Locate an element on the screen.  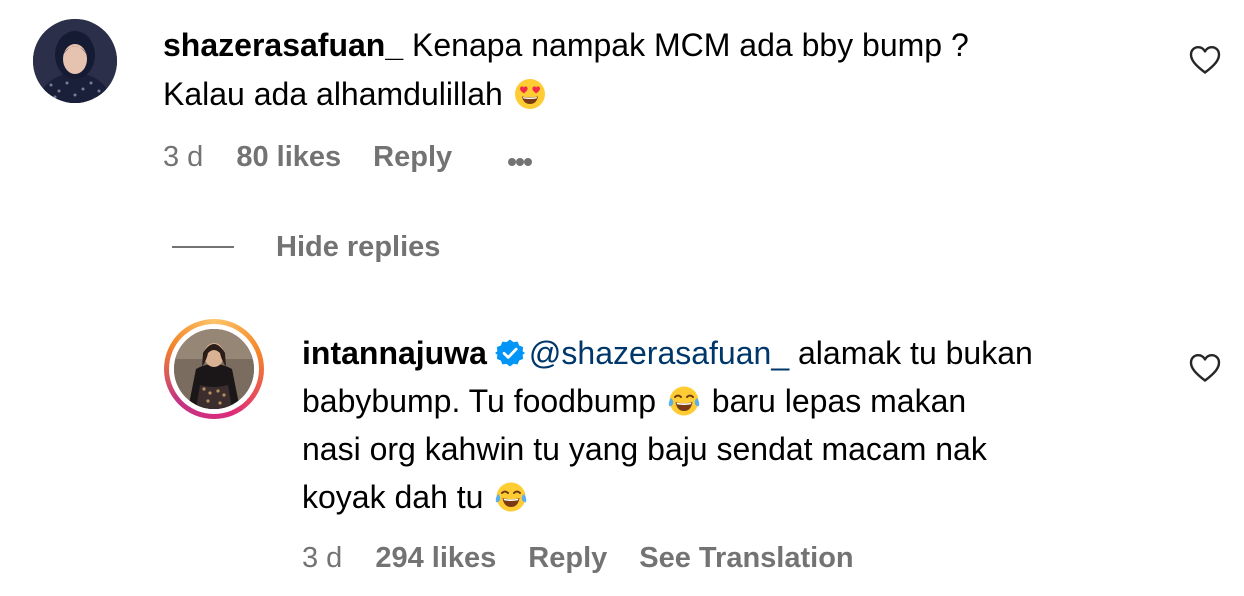
comment-username: shazerasafuan_ is located at coordinates (283, 45).